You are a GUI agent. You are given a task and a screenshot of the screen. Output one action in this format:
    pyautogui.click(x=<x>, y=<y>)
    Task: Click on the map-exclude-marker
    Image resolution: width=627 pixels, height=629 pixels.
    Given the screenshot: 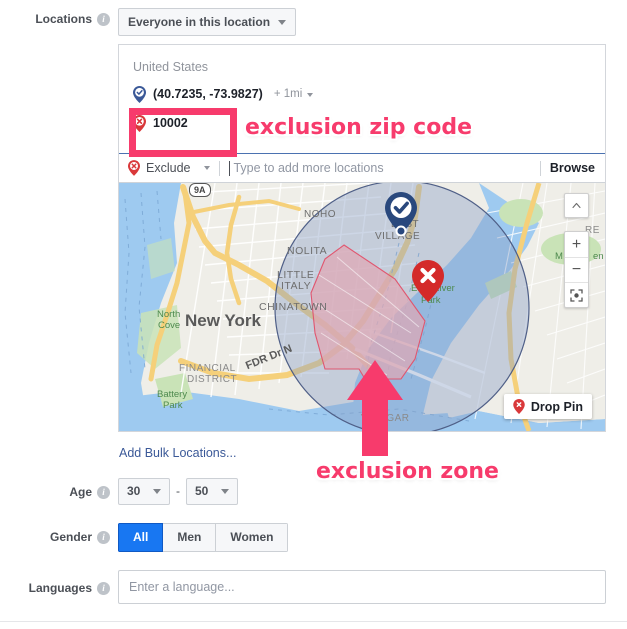 What is the action you would take?
    pyautogui.click(x=428, y=283)
    